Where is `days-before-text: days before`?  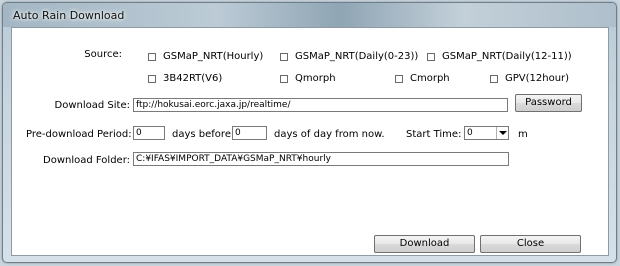 days-before-text: days before is located at coordinates (201, 134).